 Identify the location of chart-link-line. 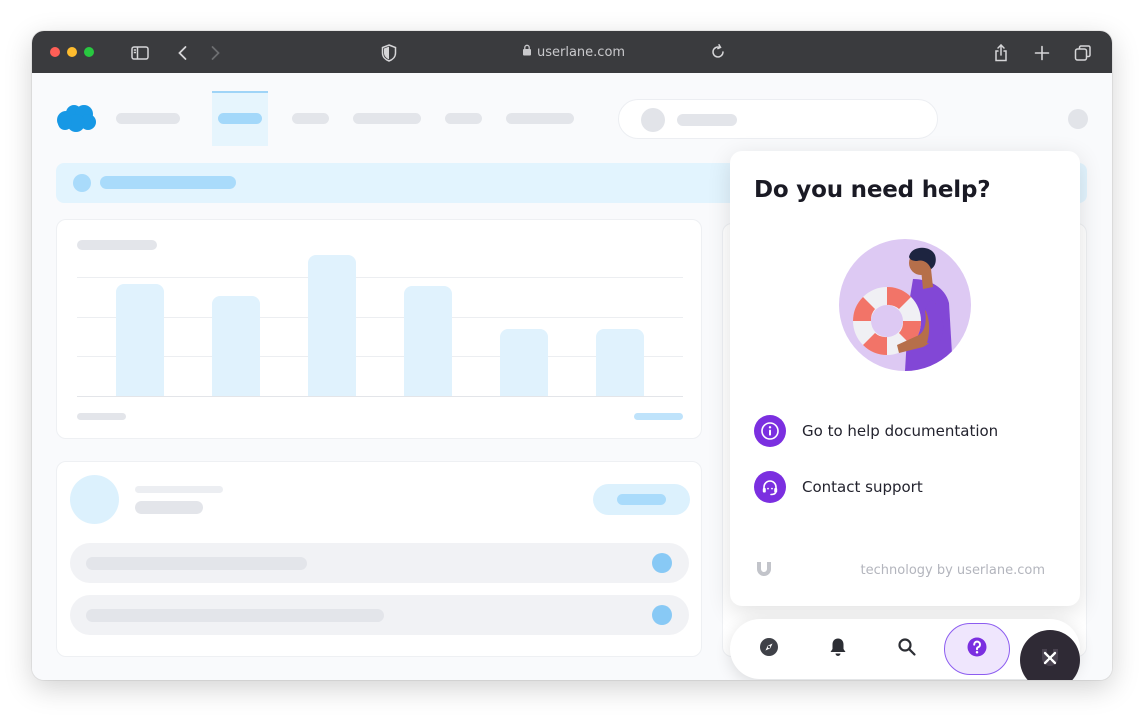
(658, 416).